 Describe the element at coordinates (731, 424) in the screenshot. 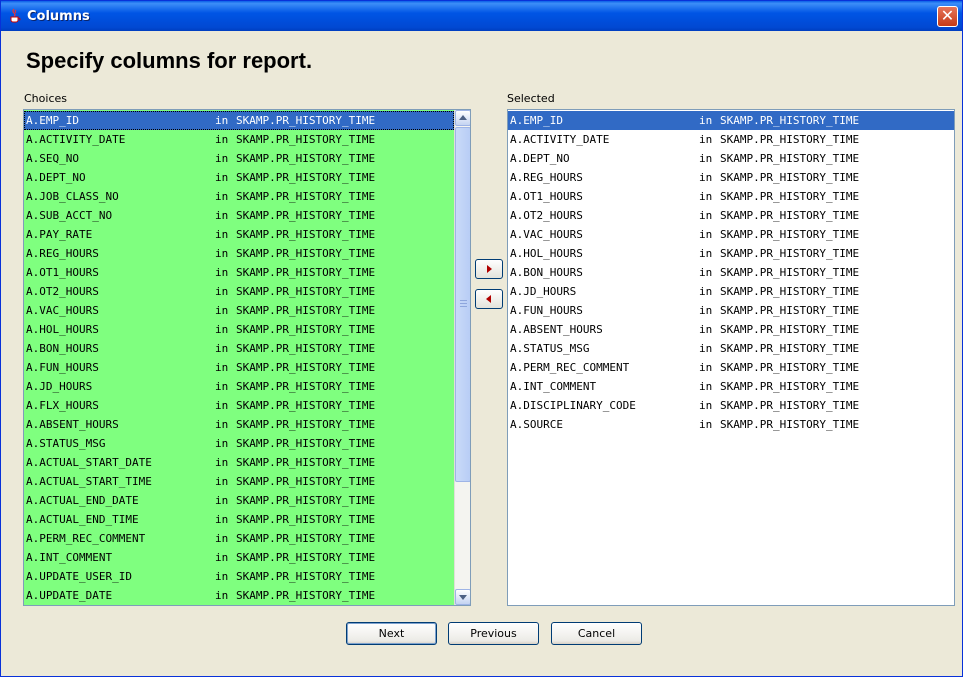

I see `list-item: A.SOURCE in SKAMP.PR_HISTORY_TIME` at that location.